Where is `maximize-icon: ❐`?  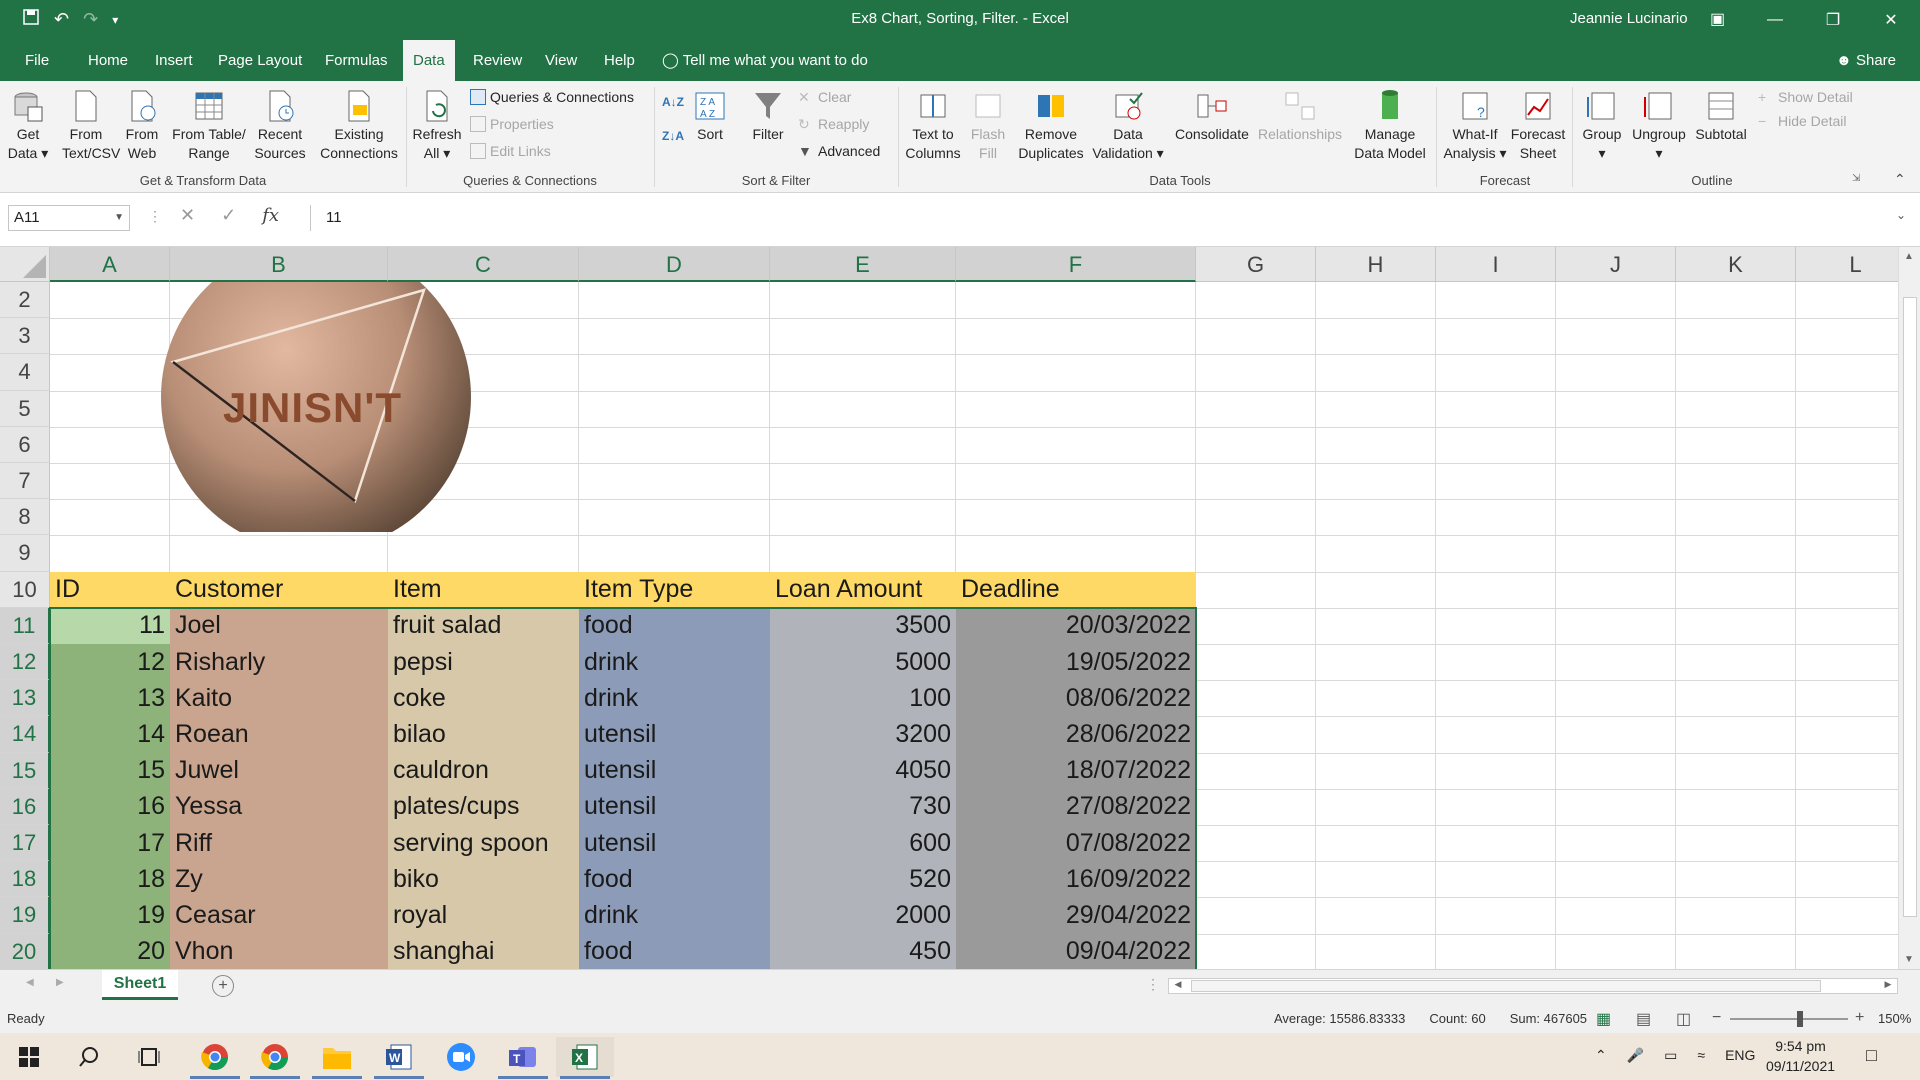 maximize-icon: ❐ is located at coordinates (1833, 20).